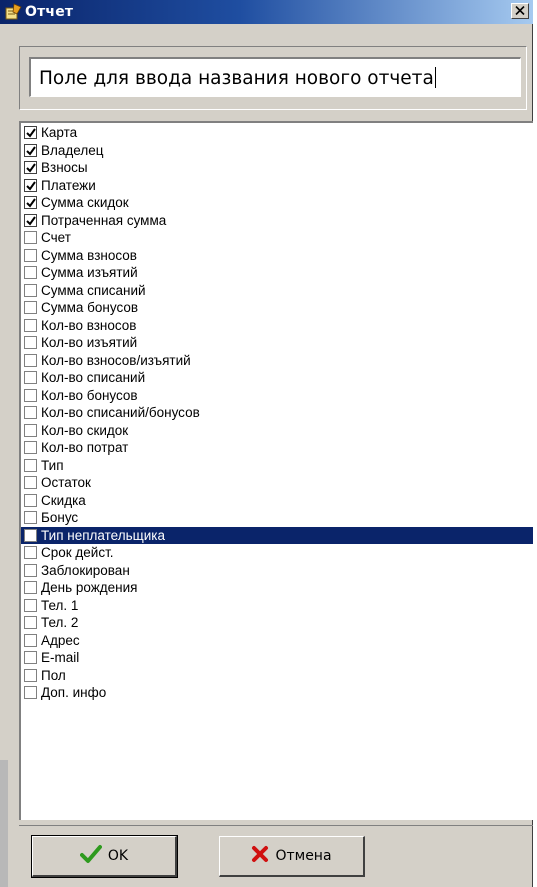 The width and height of the screenshot is (537, 887). I want to click on report-name-input: Поле для ввода названия нового отчета, so click(275, 77).